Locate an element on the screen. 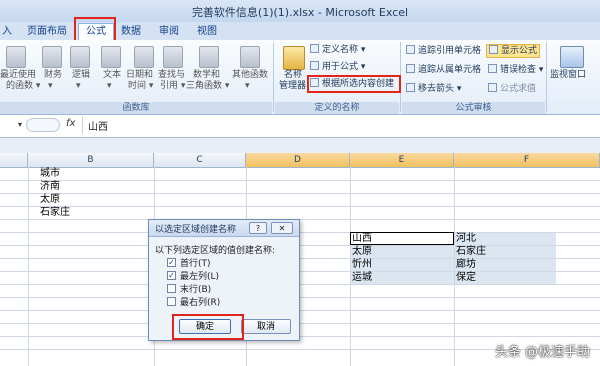 The height and width of the screenshot is (366, 600). formula-bar: ▾ fx 山西 is located at coordinates (300, 126).